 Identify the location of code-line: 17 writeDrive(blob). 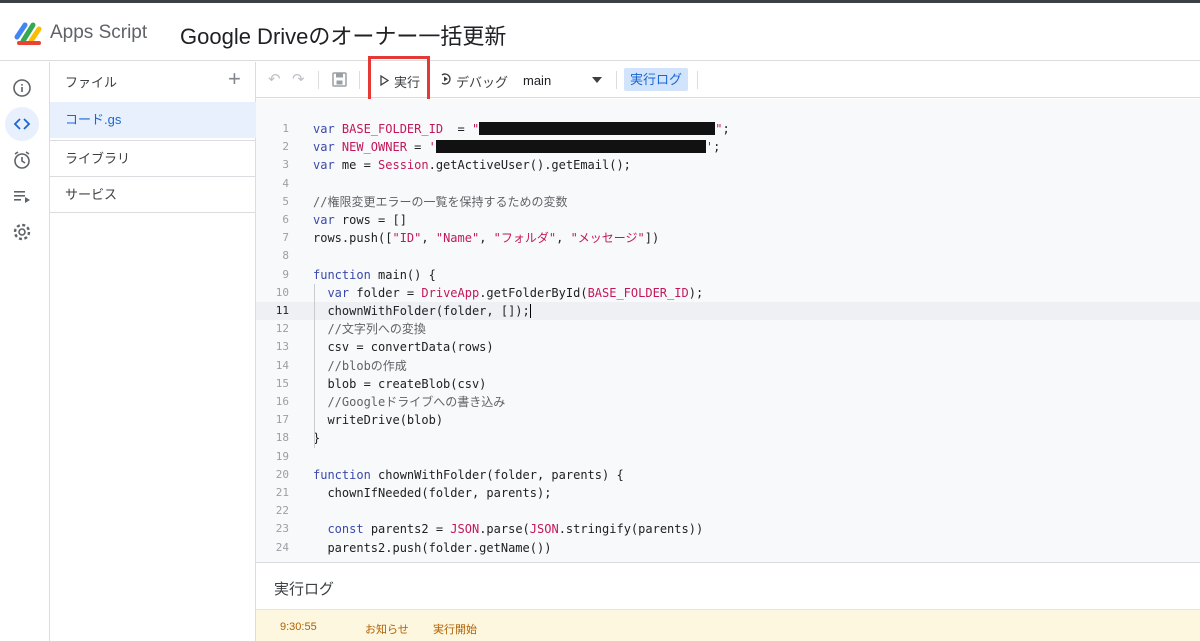
(728, 420).